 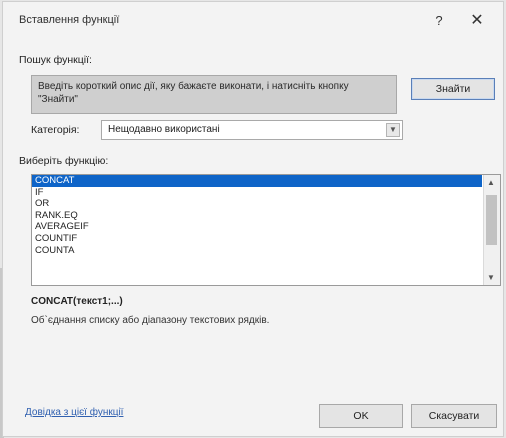 What do you see at coordinates (439, 21) in the screenshot?
I see `help-icon: ?` at bounding box center [439, 21].